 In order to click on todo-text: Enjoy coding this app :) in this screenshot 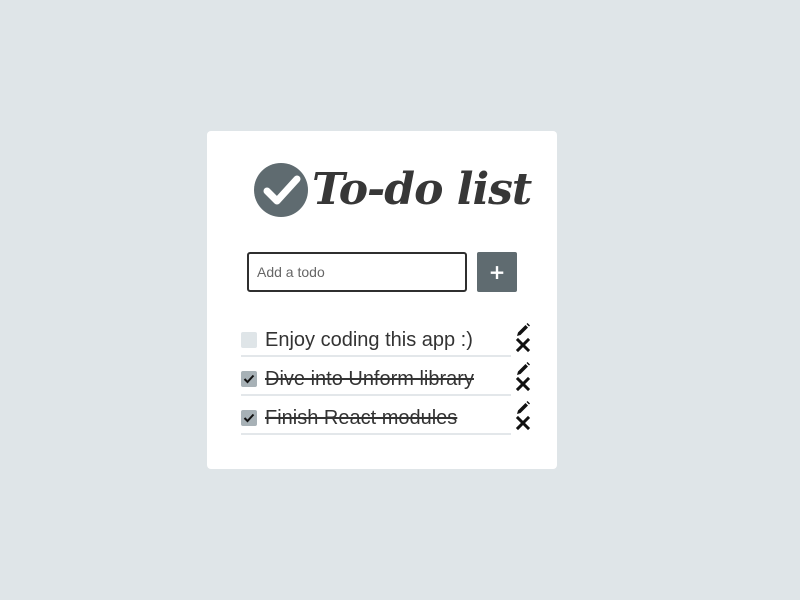, I will do `click(369, 340)`.